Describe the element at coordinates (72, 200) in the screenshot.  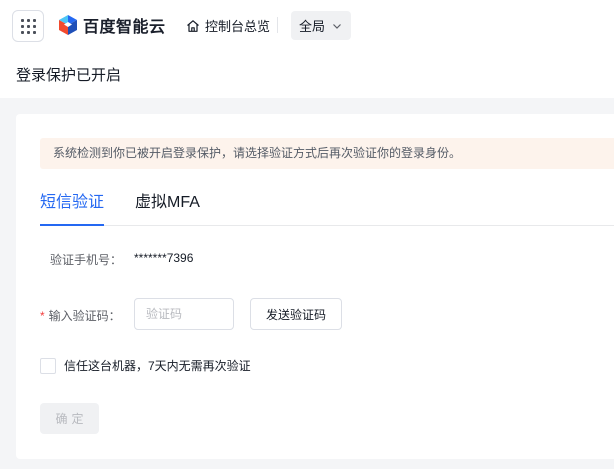
I see `tab-sms-verification: 短信验证` at that location.